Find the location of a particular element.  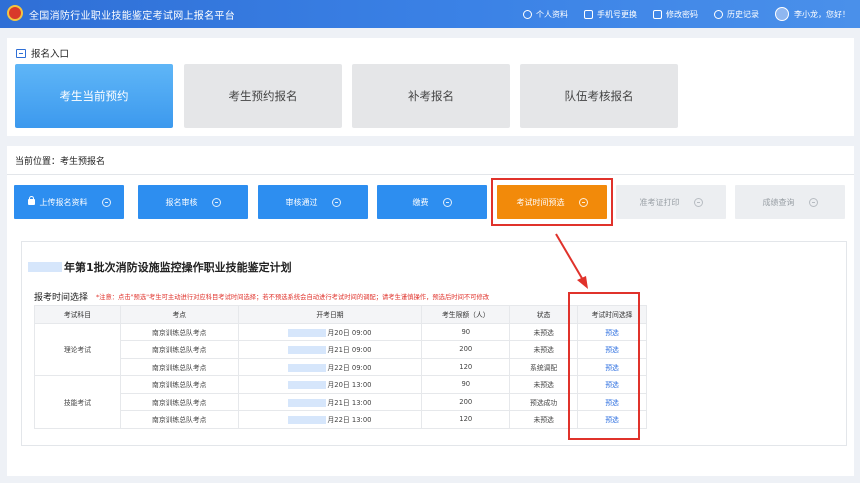

clock-icon is located at coordinates (718, 14).